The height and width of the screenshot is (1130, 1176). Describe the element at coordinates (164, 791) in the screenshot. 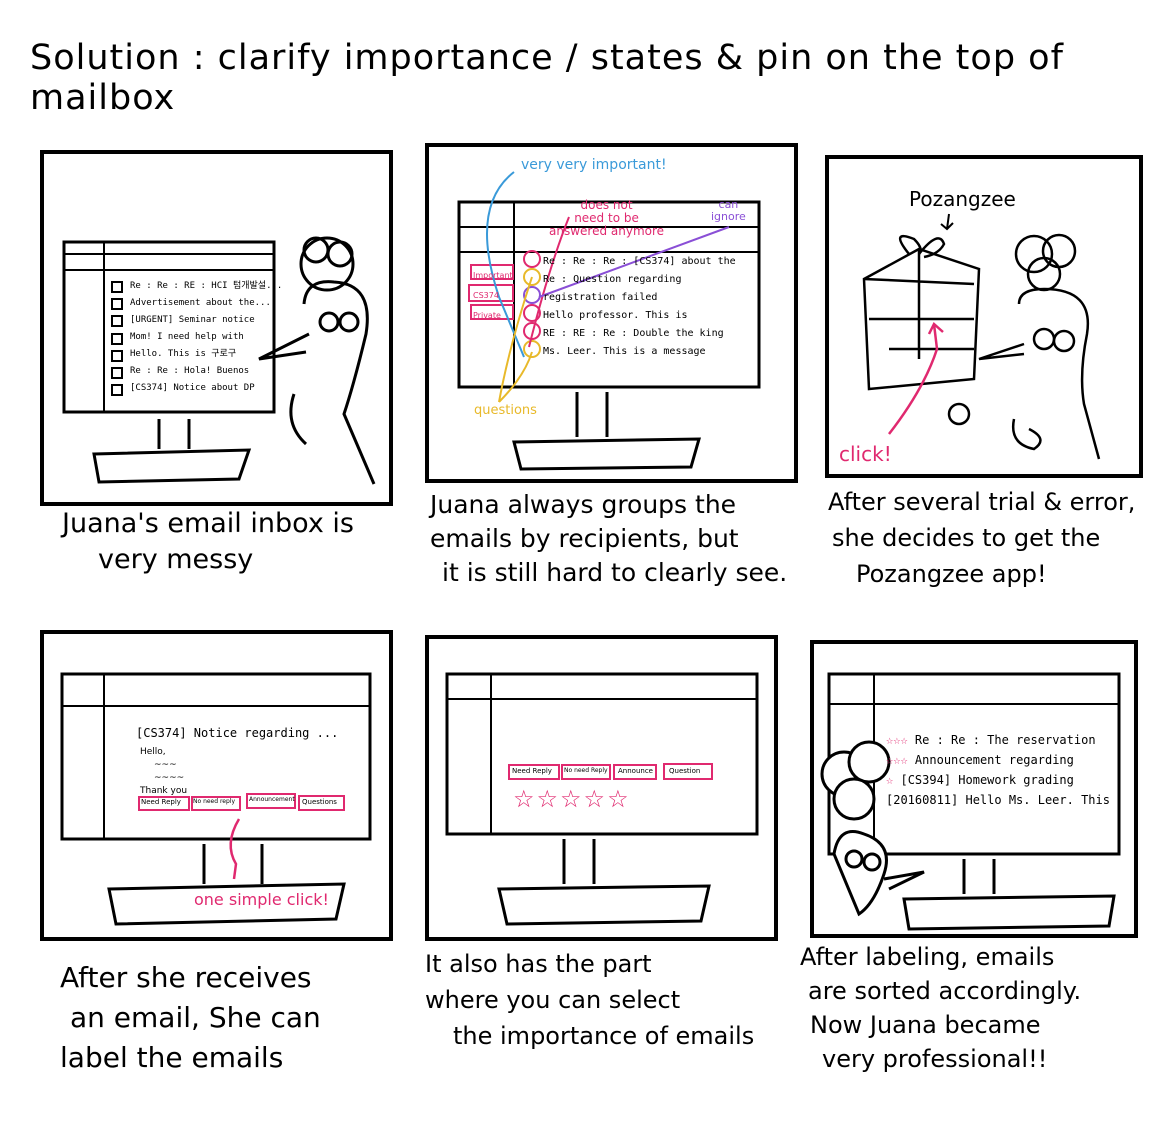

I see `mail-body-line: Thank you` at that location.